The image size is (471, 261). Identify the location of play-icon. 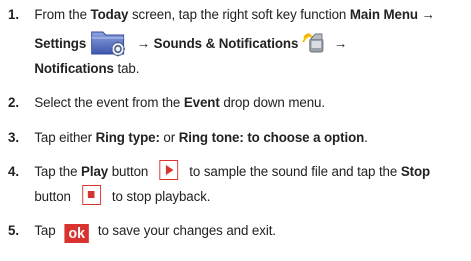
(169, 170).